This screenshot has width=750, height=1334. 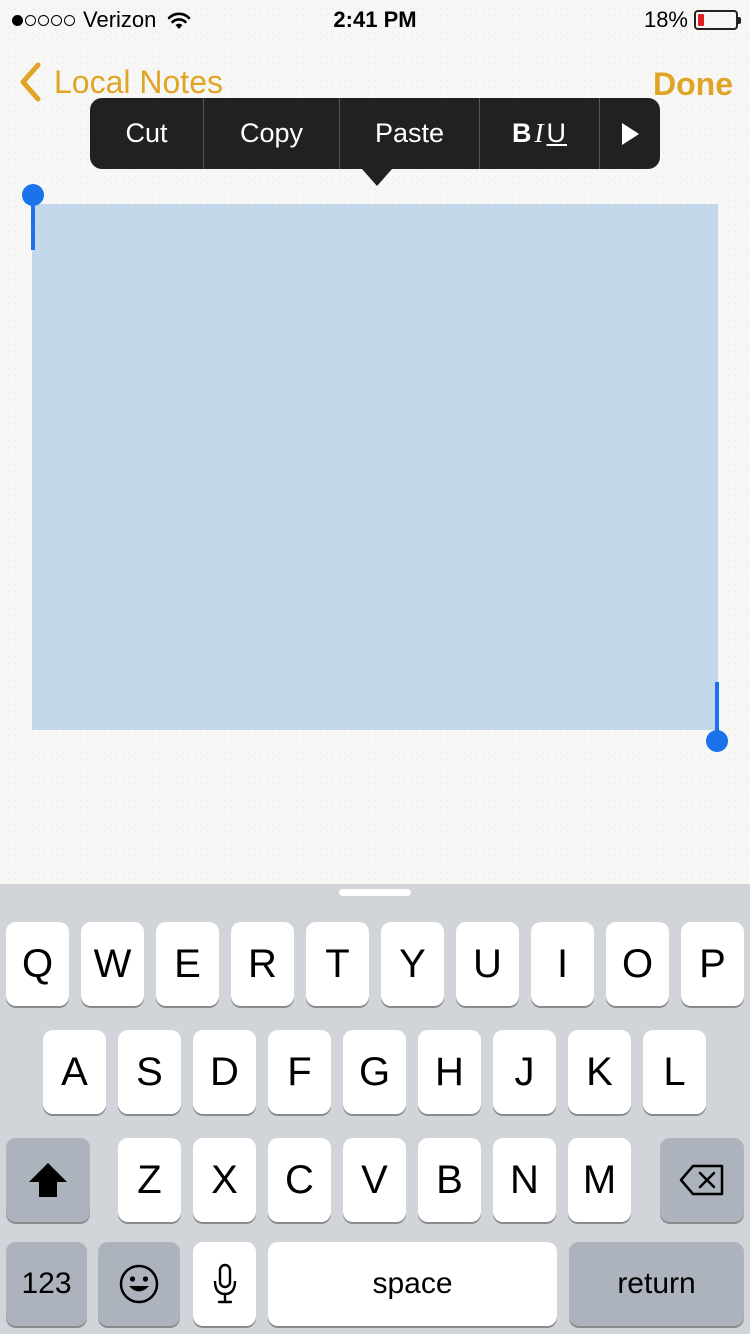 I want to click on numbers-key: 123, so click(x=46, y=1284).